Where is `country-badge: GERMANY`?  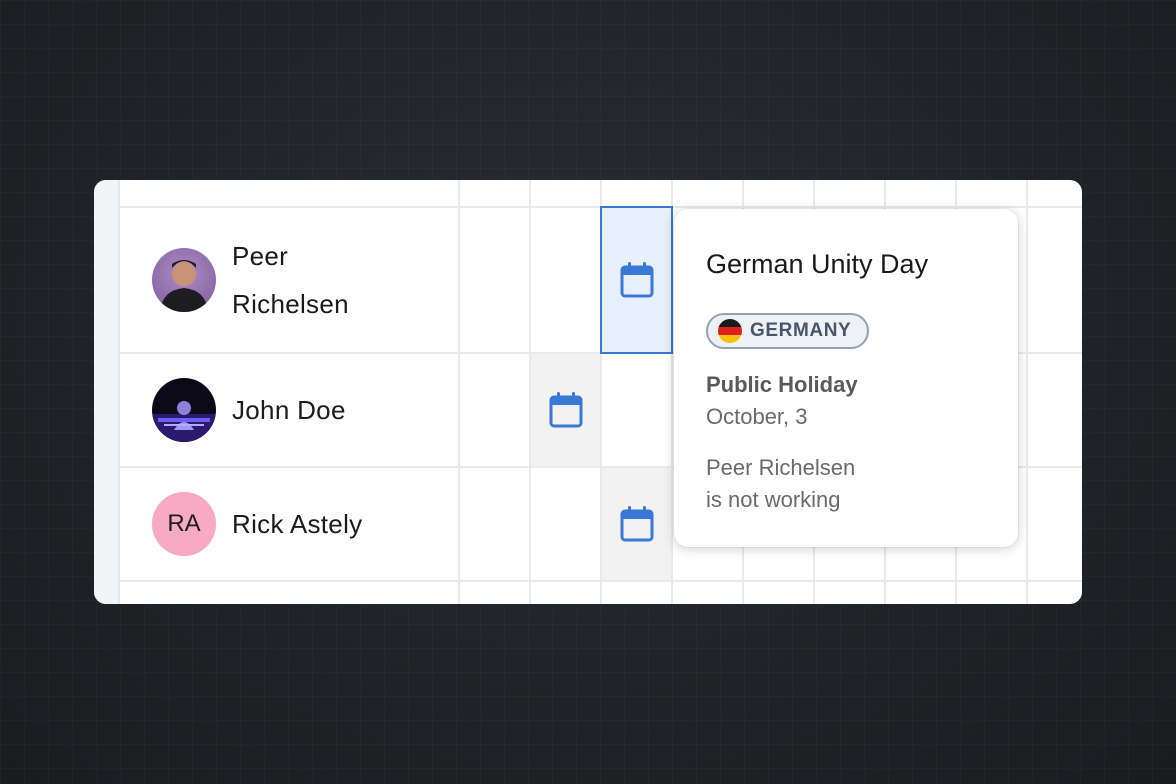
country-badge: GERMANY is located at coordinates (788, 331).